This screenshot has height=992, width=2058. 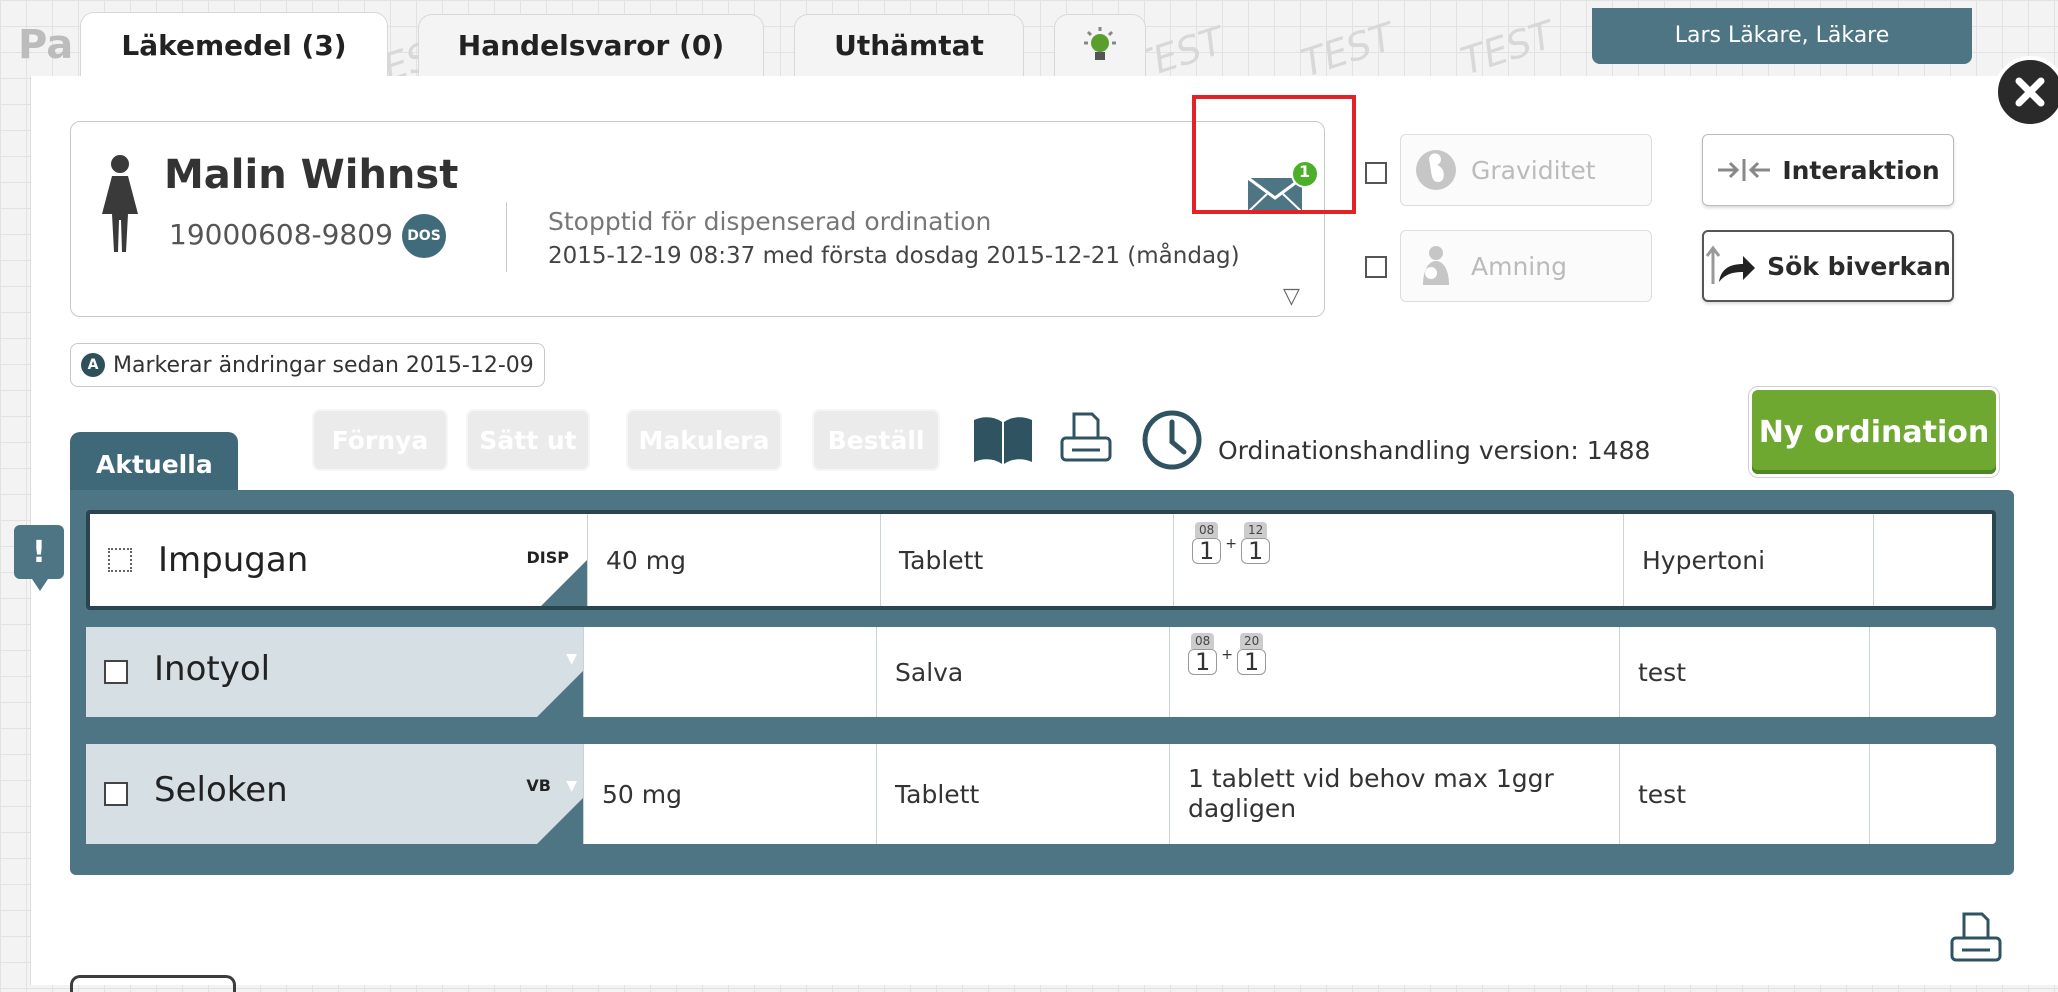 I want to click on share-arrow-icon, so click(x=1730, y=264).